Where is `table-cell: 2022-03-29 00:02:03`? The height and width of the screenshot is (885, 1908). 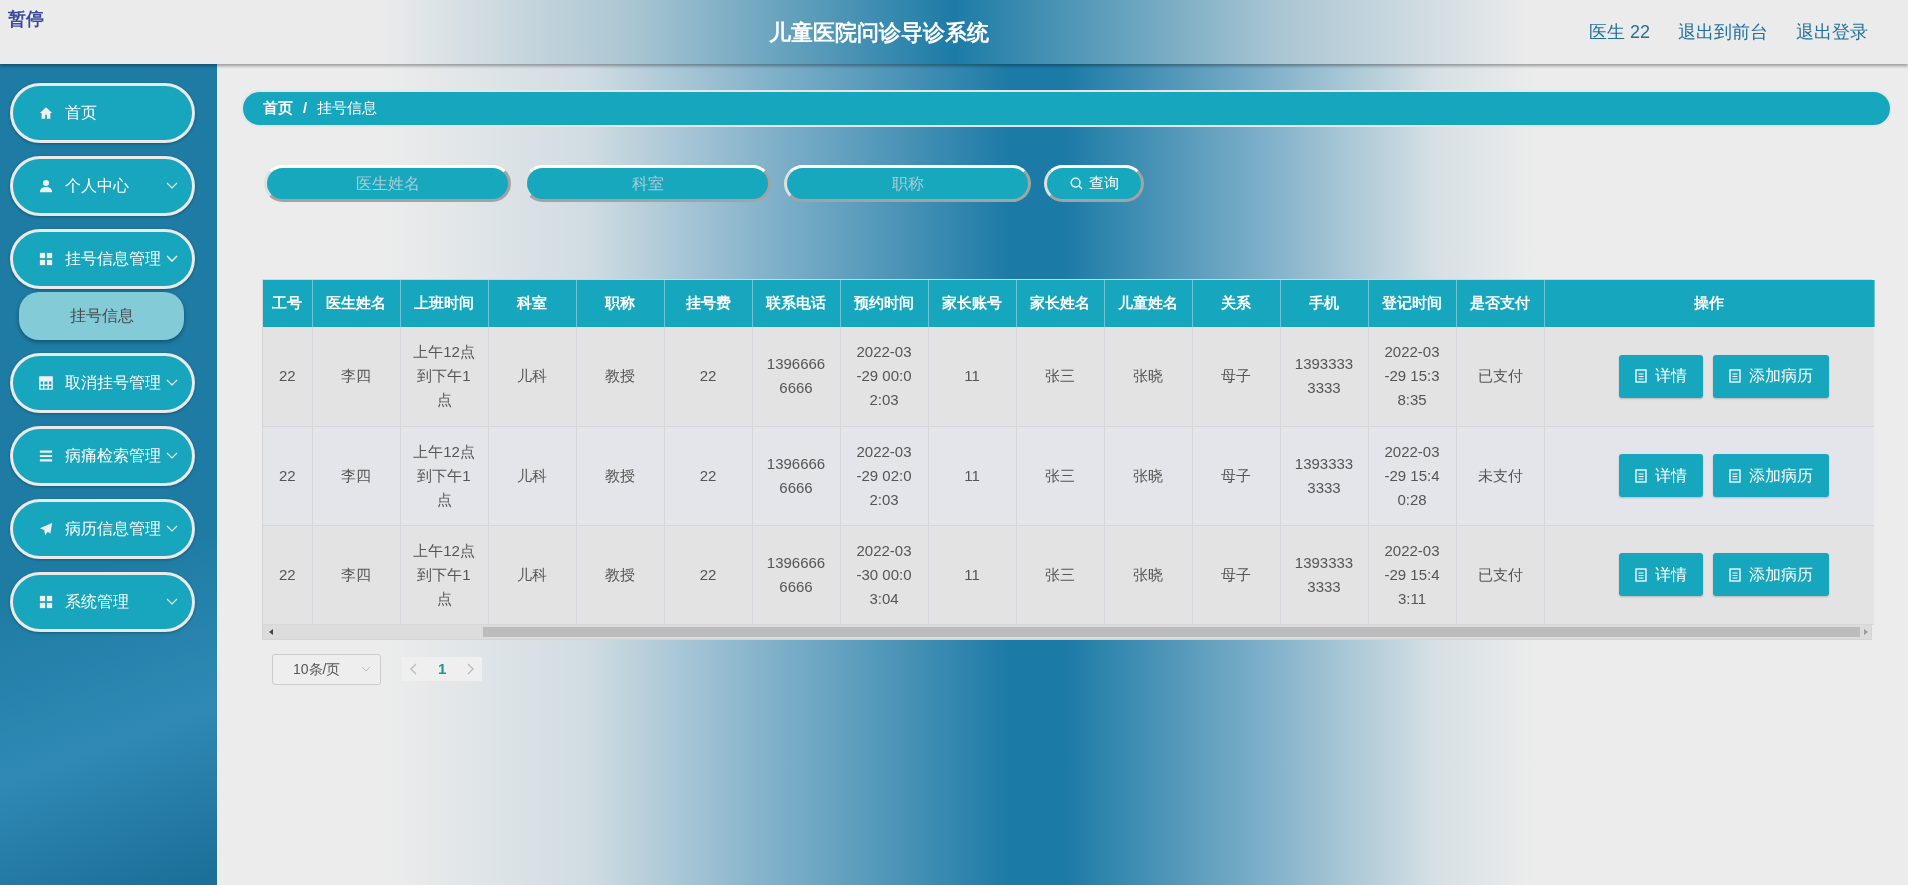 table-cell: 2022-03-29 00:02:03 is located at coordinates (884, 376).